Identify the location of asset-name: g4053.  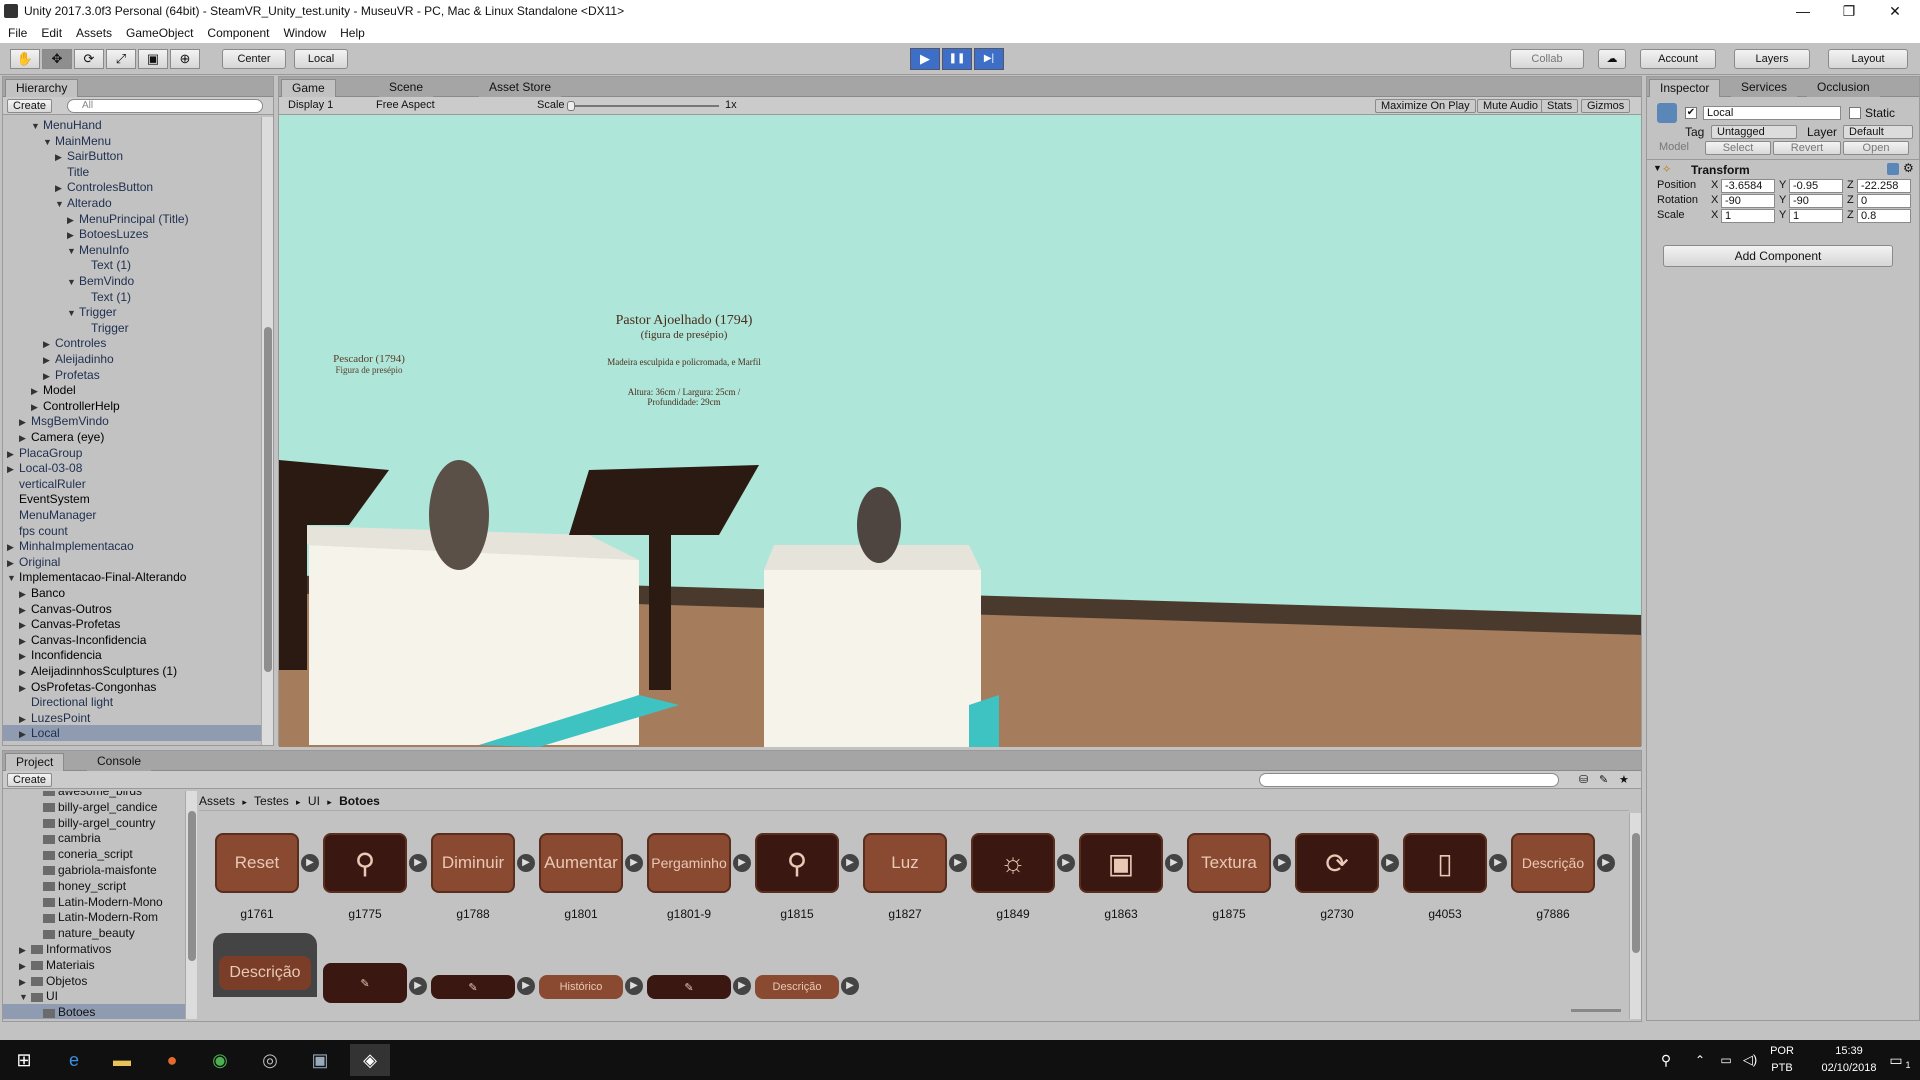
(1445, 914).